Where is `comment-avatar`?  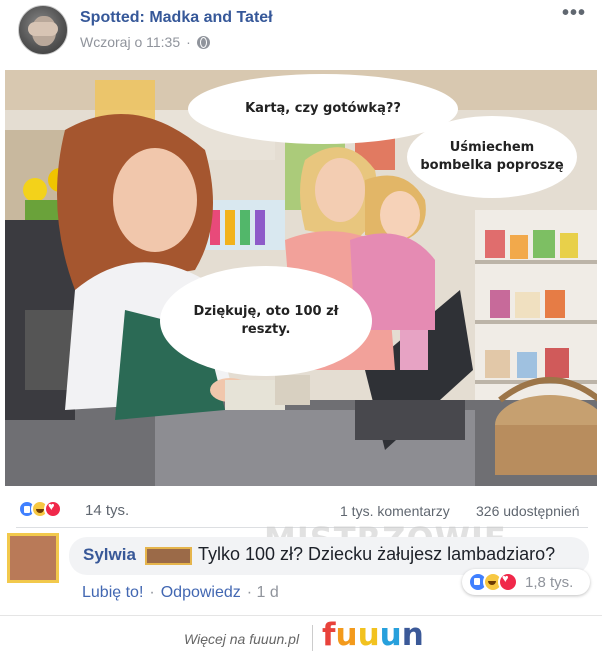 comment-avatar is located at coordinates (33, 558).